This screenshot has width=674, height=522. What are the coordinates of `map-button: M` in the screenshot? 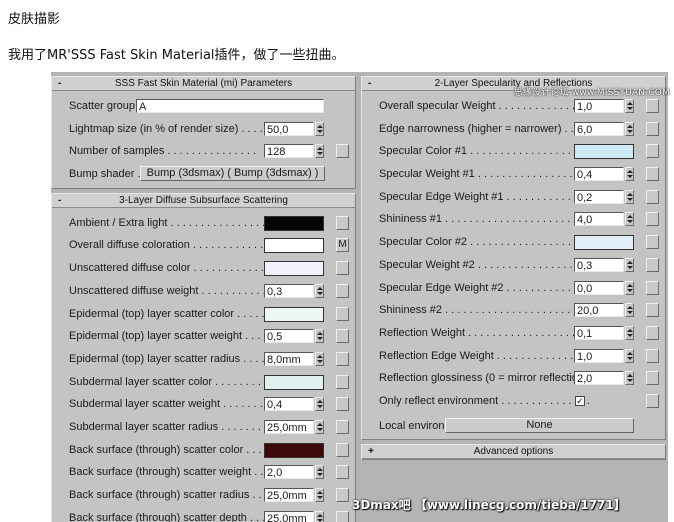 It's located at (342, 245).